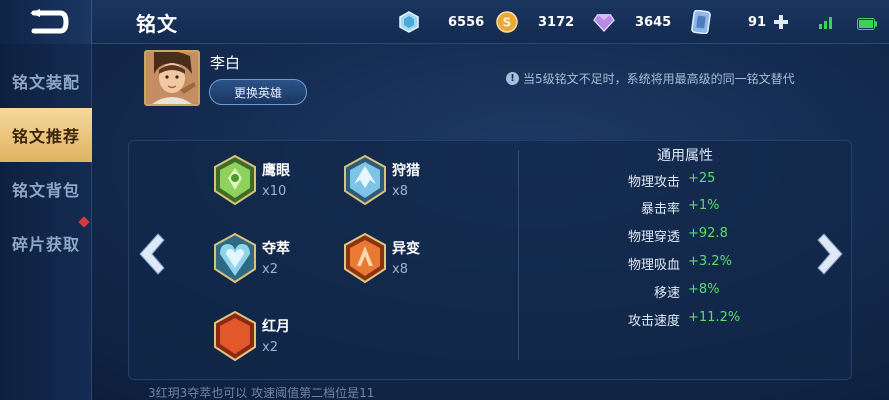 This screenshot has height=400, width=889. Describe the element at coordinates (512, 78) in the screenshot. I see `info-icon: !` at that location.